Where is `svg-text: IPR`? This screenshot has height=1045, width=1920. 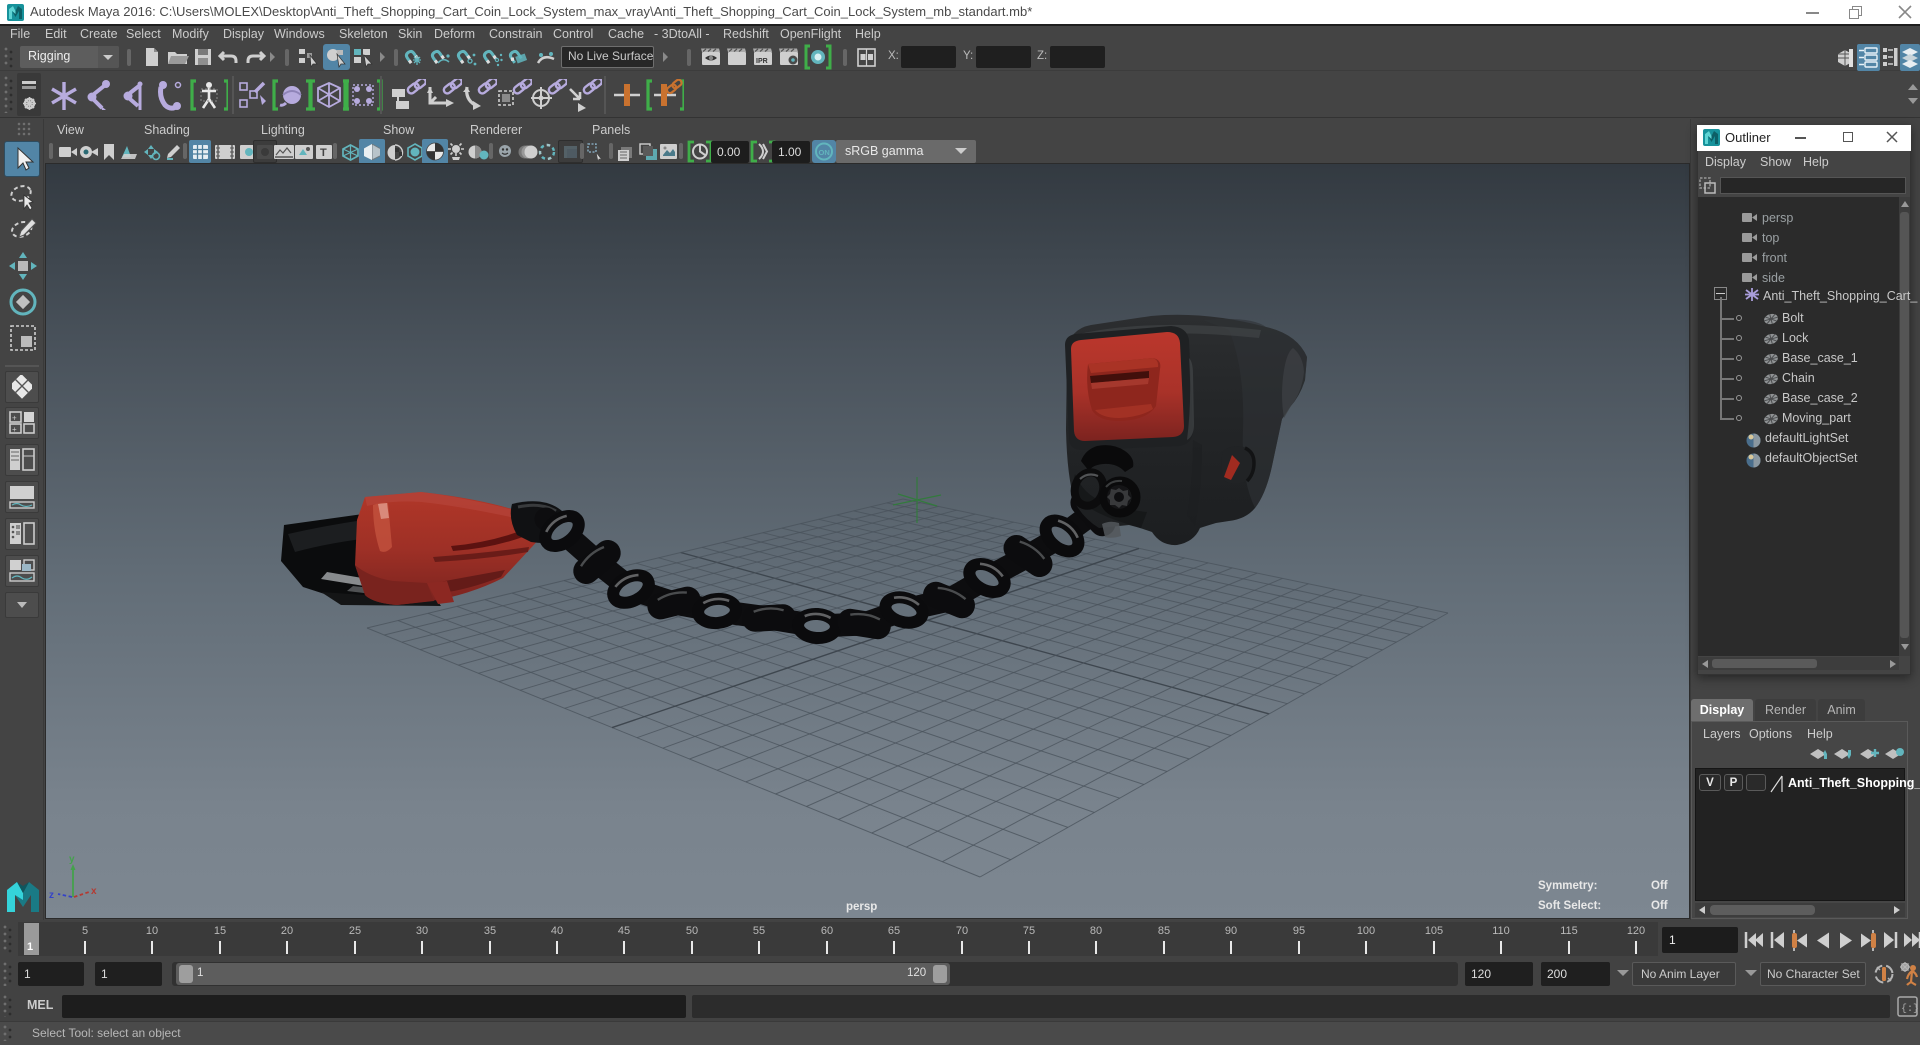
svg-text: IPR is located at coordinates (762, 61).